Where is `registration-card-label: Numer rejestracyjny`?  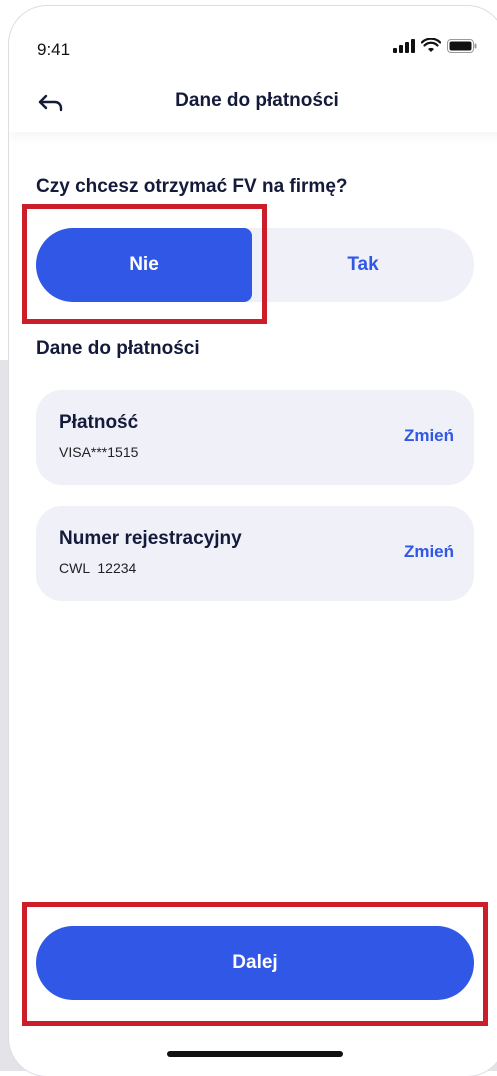 registration-card-label: Numer rejestracyjny is located at coordinates (150, 538).